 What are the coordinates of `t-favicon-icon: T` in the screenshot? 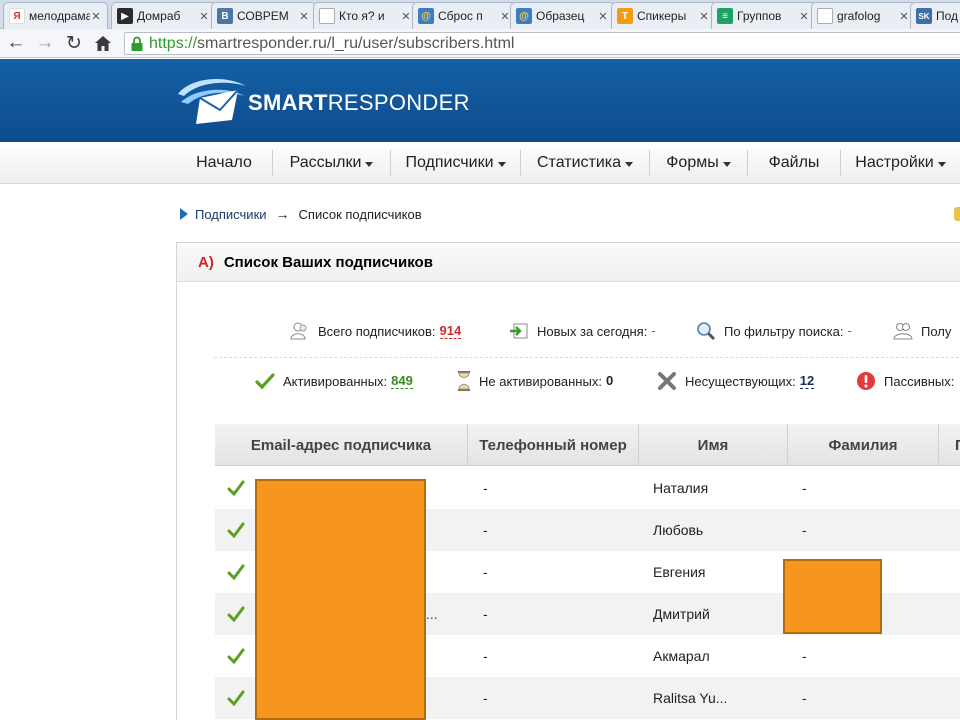 It's located at (625, 16).